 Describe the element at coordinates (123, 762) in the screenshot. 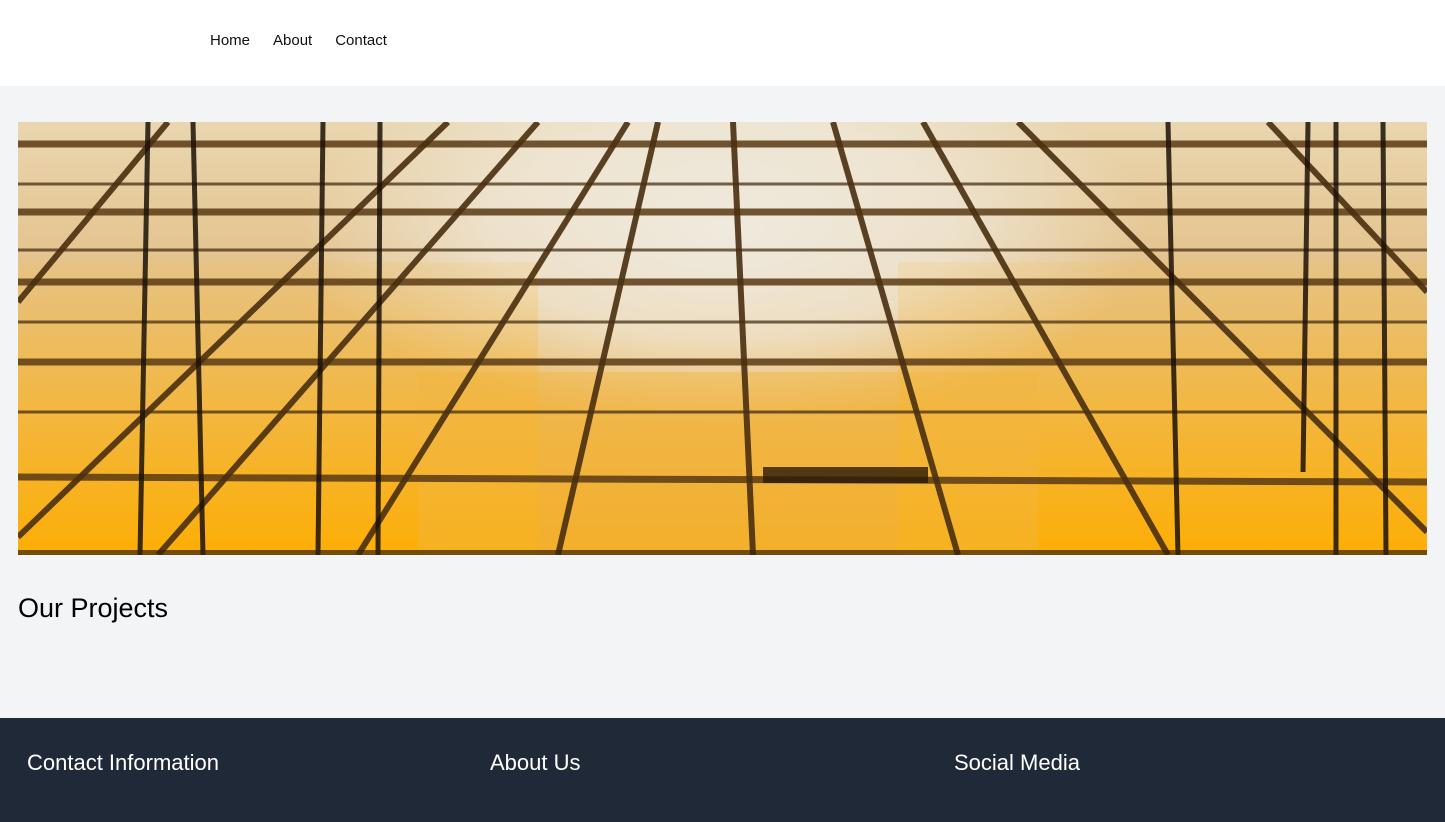

I see `footer-heading-contact-information: Contact Information` at that location.